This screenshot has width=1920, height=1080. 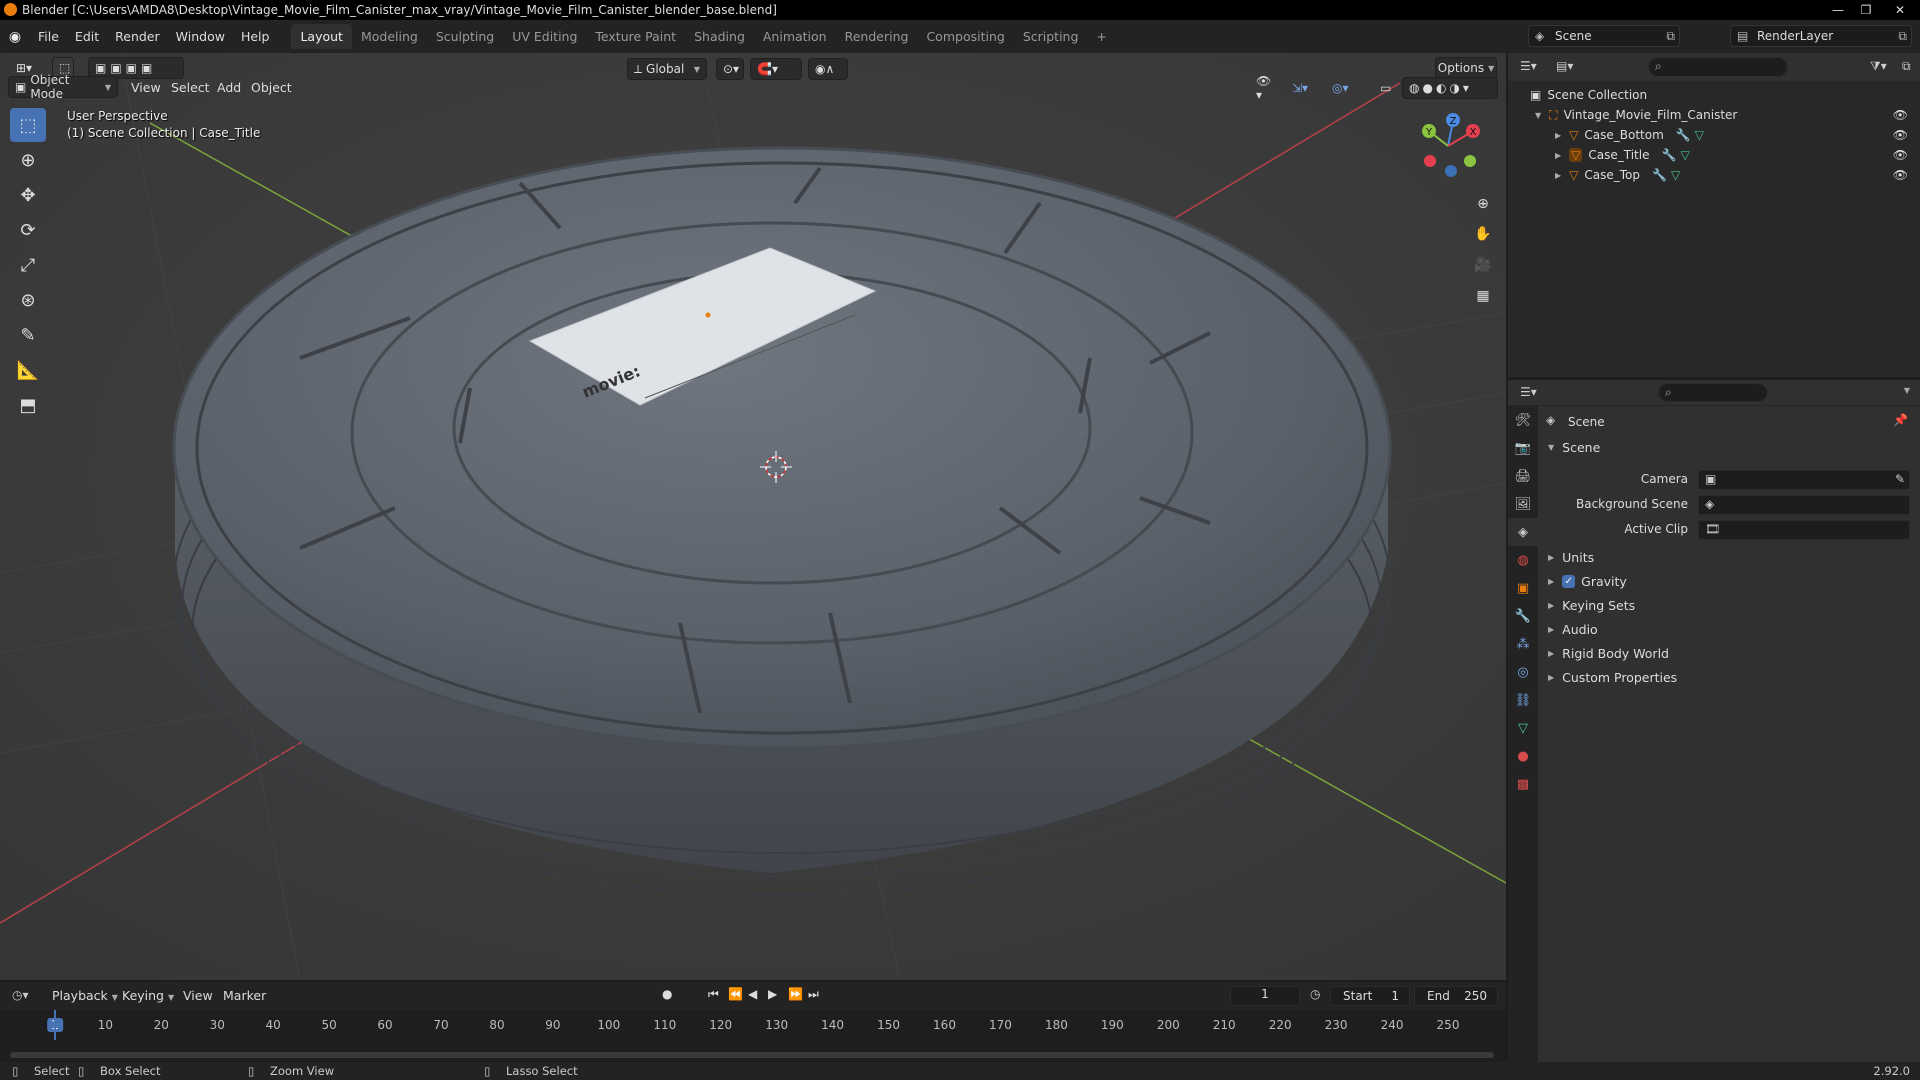 What do you see at coordinates (1900, 479) in the screenshot?
I see `eyedropper-icon: ✎` at bounding box center [1900, 479].